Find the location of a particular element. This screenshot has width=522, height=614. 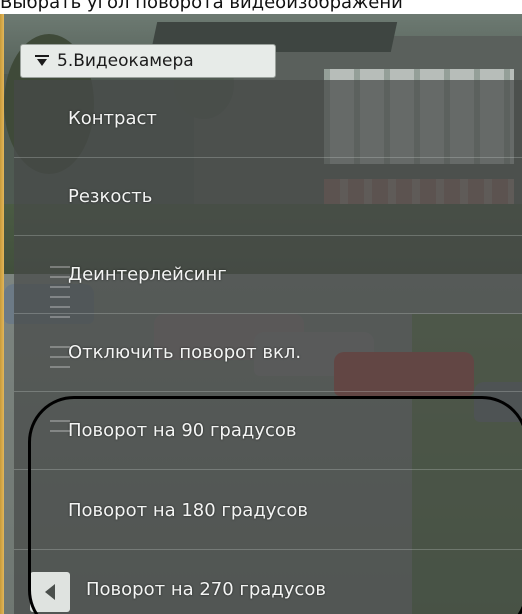

camera-title-label: 5.Видеокамера is located at coordinates (125, 61).